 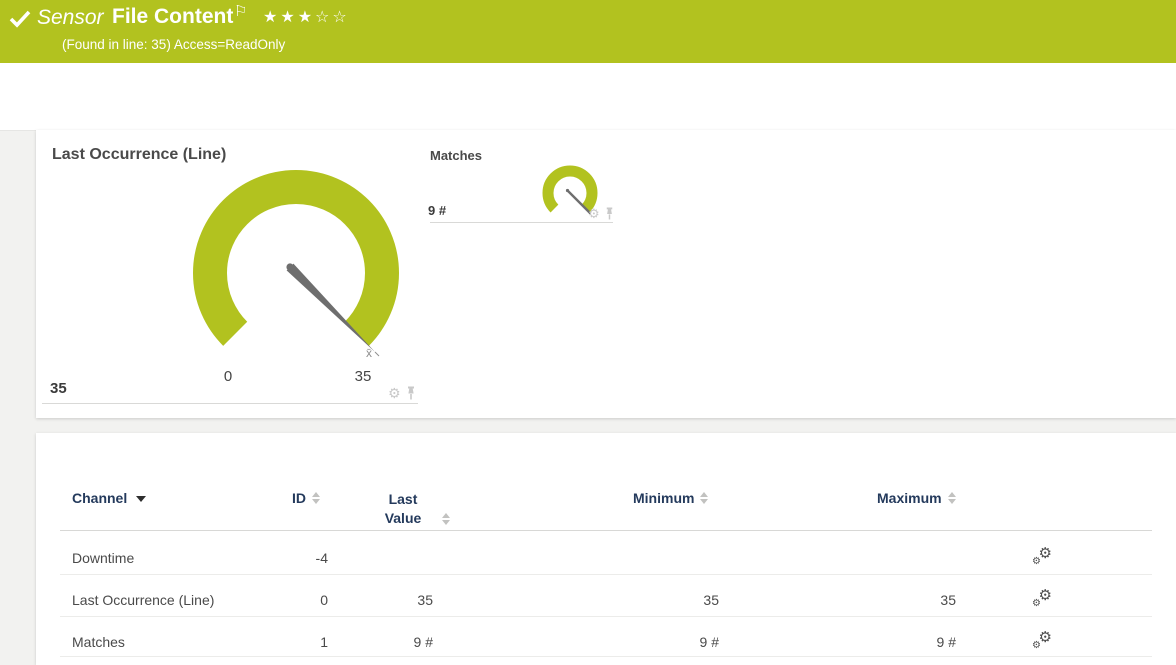 I want to click on column-header-last-value: Last Value, so click(x=403, y=509).